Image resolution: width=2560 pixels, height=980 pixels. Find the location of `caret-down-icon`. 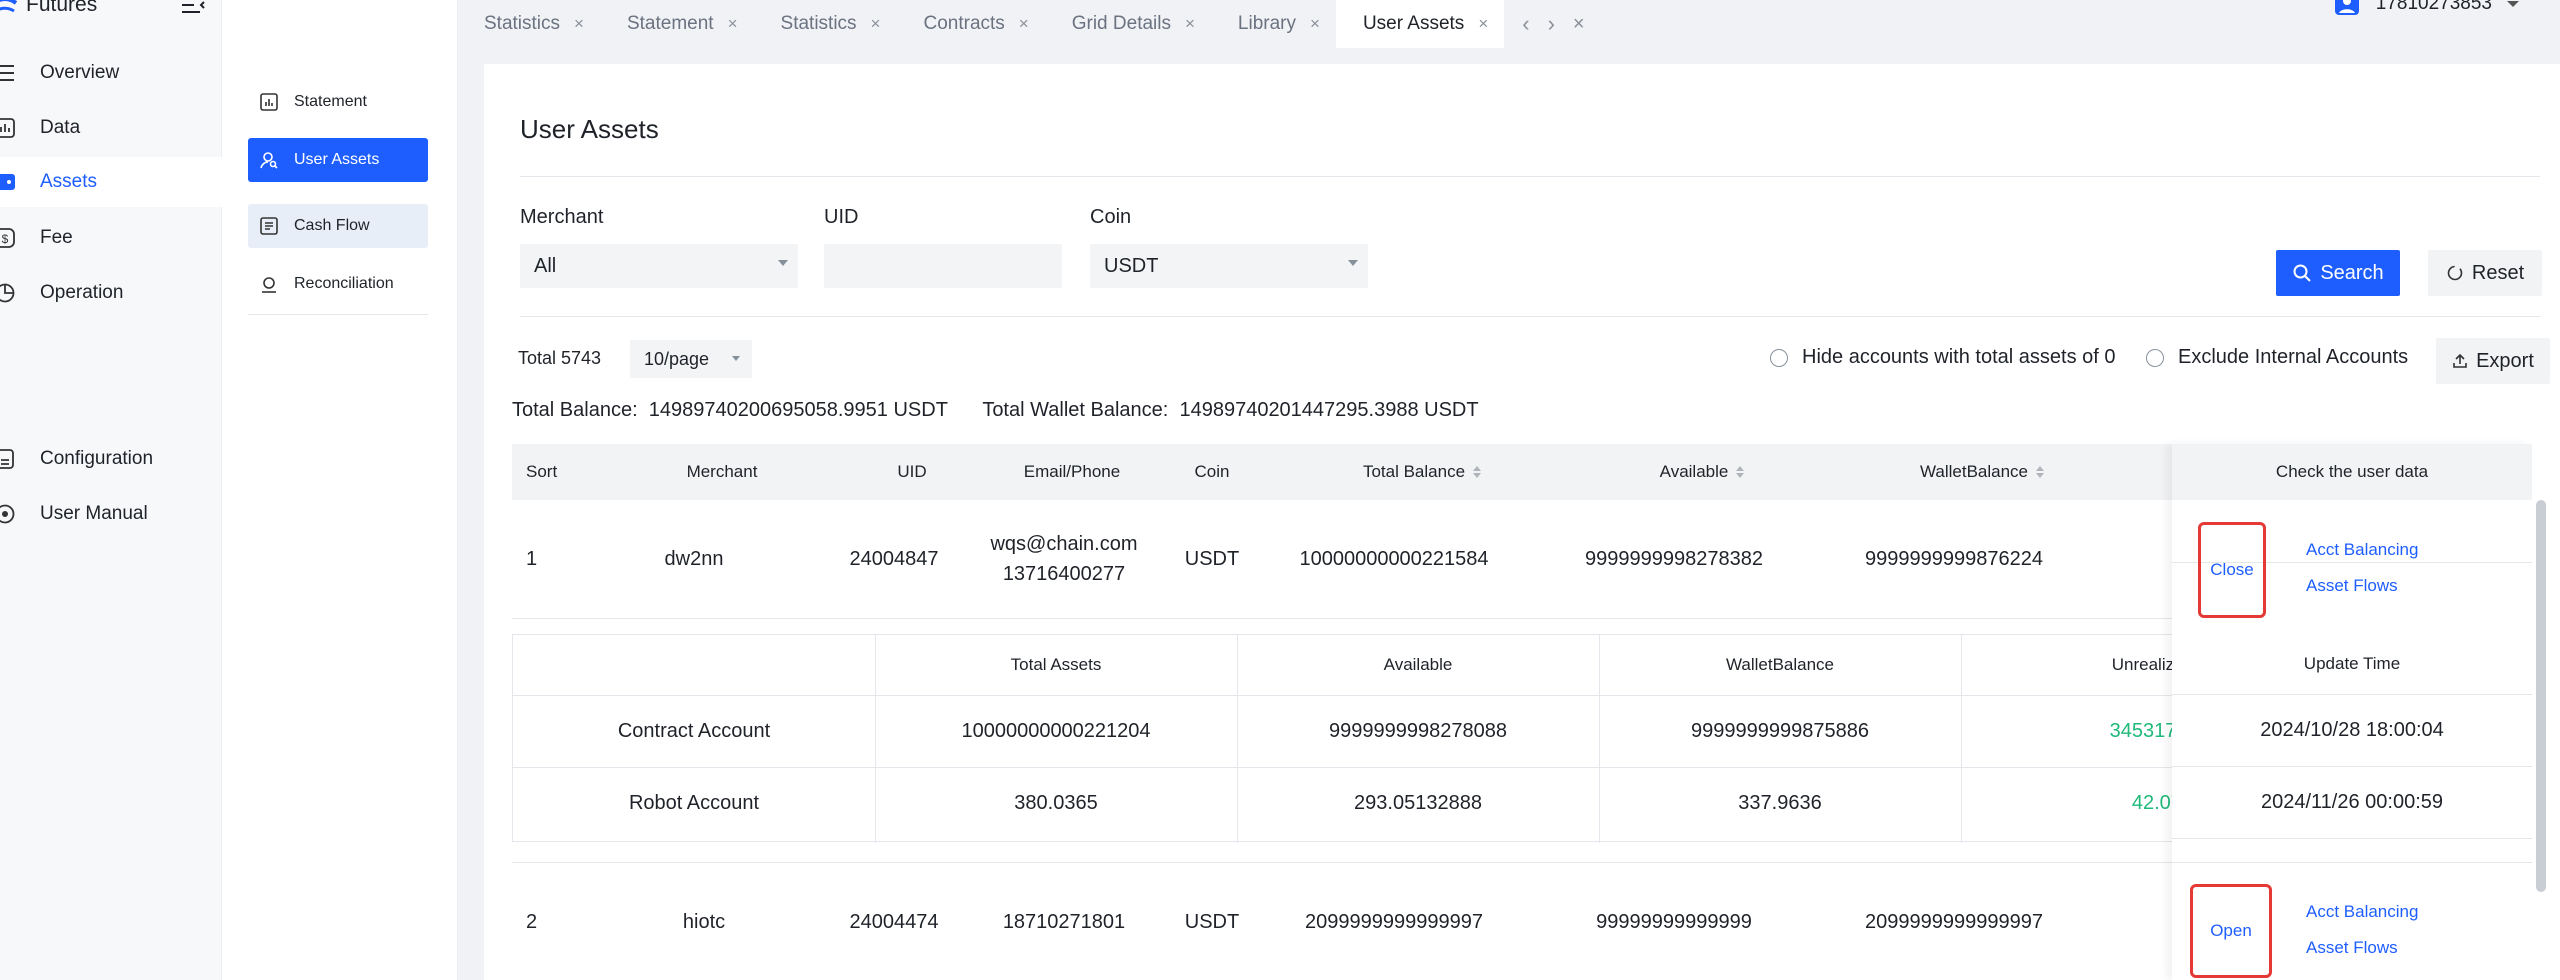

caret-down-icon is located at coordinates (1353, 263).